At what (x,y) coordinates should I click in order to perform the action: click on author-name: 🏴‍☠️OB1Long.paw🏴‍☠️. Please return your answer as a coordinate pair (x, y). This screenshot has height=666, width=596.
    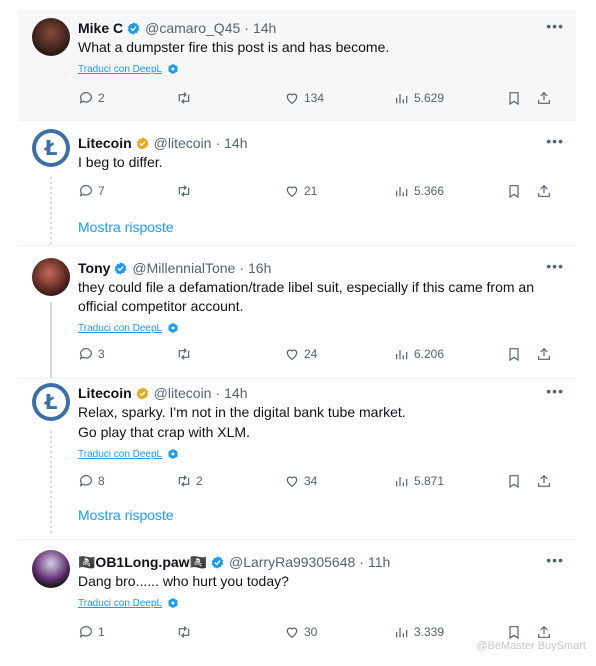
    Looking at the image, I should click on (142, 562).